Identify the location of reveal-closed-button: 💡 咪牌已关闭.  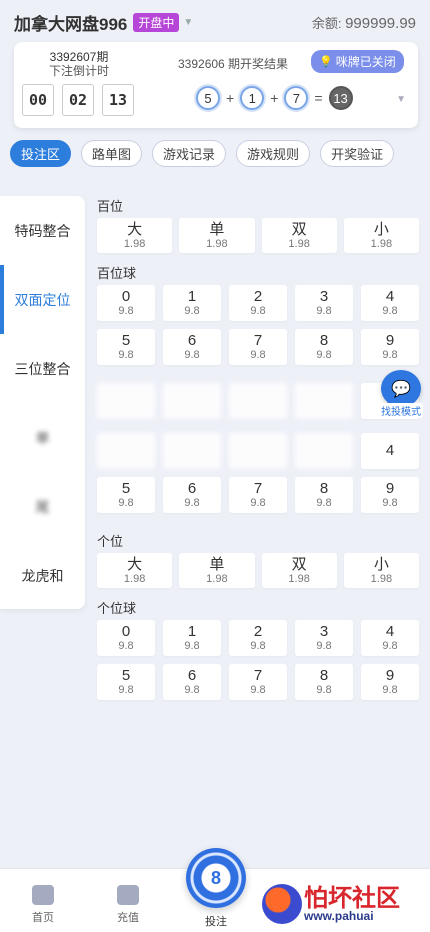
(357, 61).